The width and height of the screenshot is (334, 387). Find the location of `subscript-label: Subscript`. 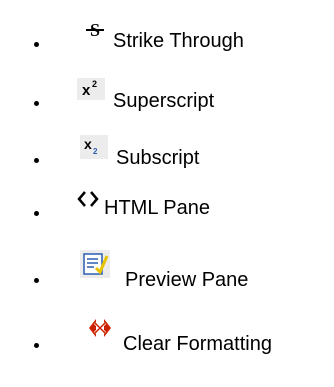

subscript-label: Subscript is located at coordinates (158, 158).